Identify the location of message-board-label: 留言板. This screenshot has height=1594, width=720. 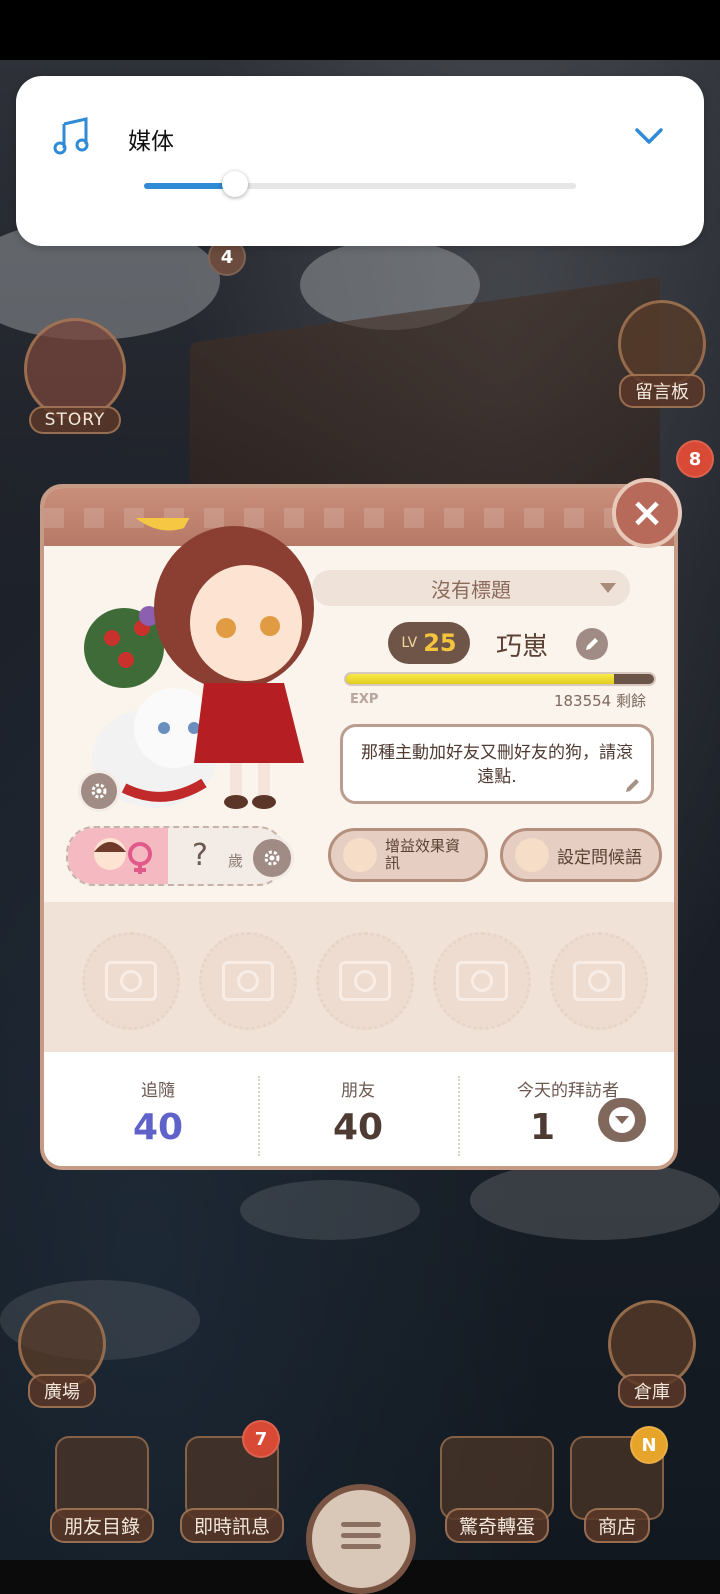
(662, 391).